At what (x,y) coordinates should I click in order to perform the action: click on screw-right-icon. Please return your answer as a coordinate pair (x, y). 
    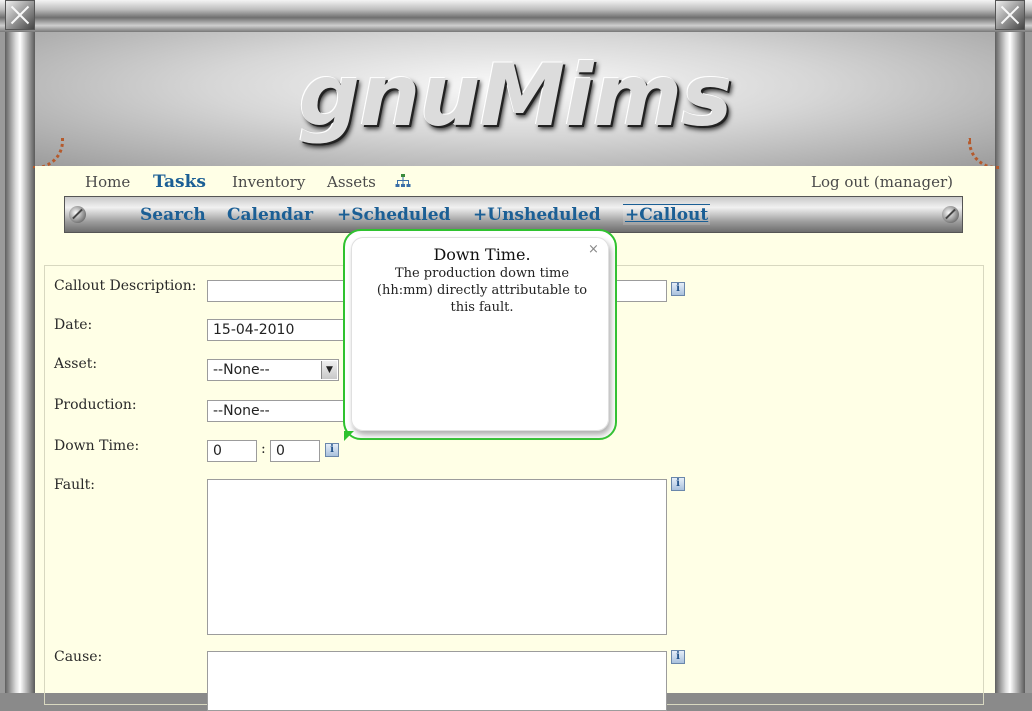
    Looking at the image, I should click on (950, 214).